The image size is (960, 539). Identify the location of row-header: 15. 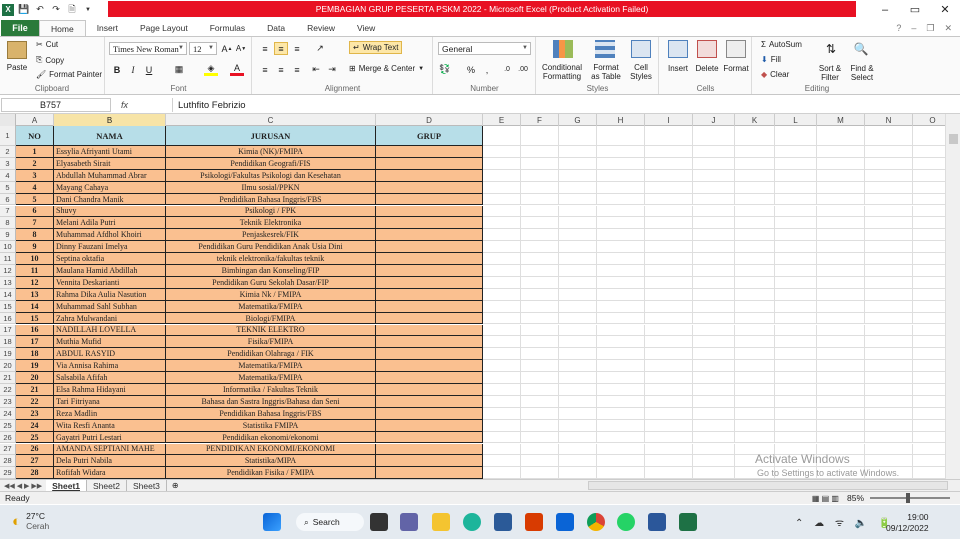
(8, 306).